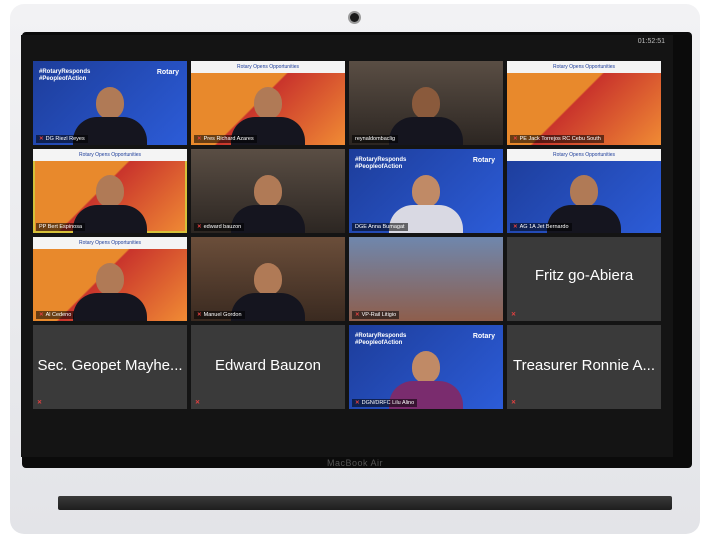  Describe the element at coordinates (426, 279) in the screenshot. I see `participant-tile: ✕ VP-Rail Litigio` at that location.